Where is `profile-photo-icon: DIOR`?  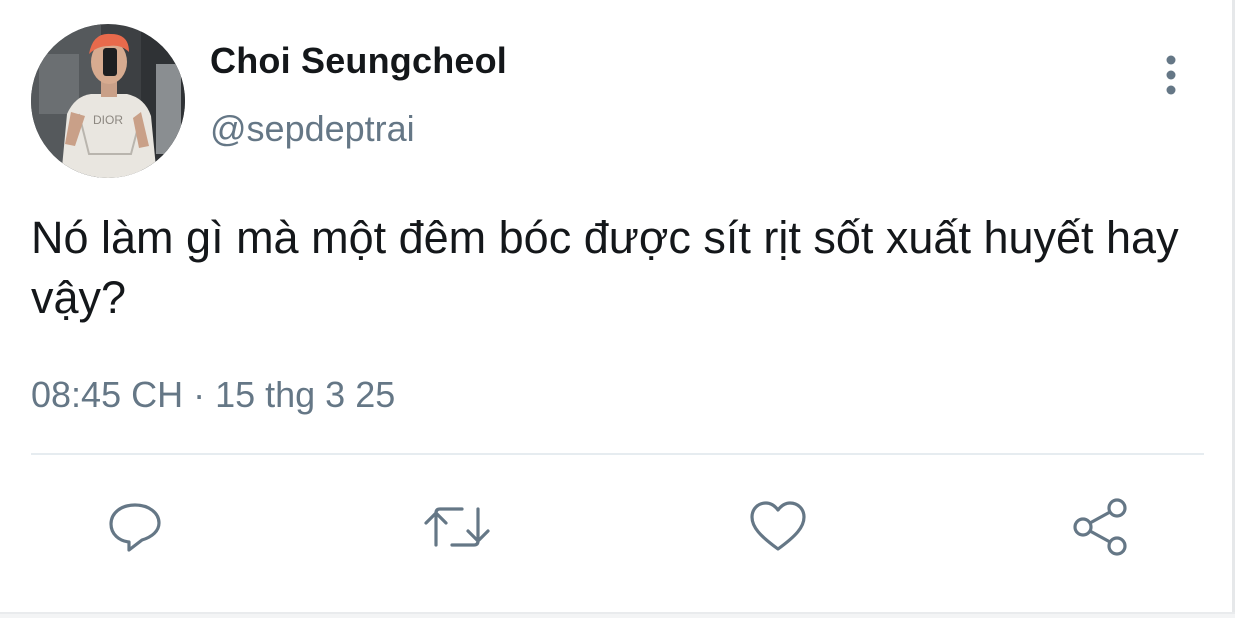
profile-photo-icon: DIOR is located at coordinates (108, 101).